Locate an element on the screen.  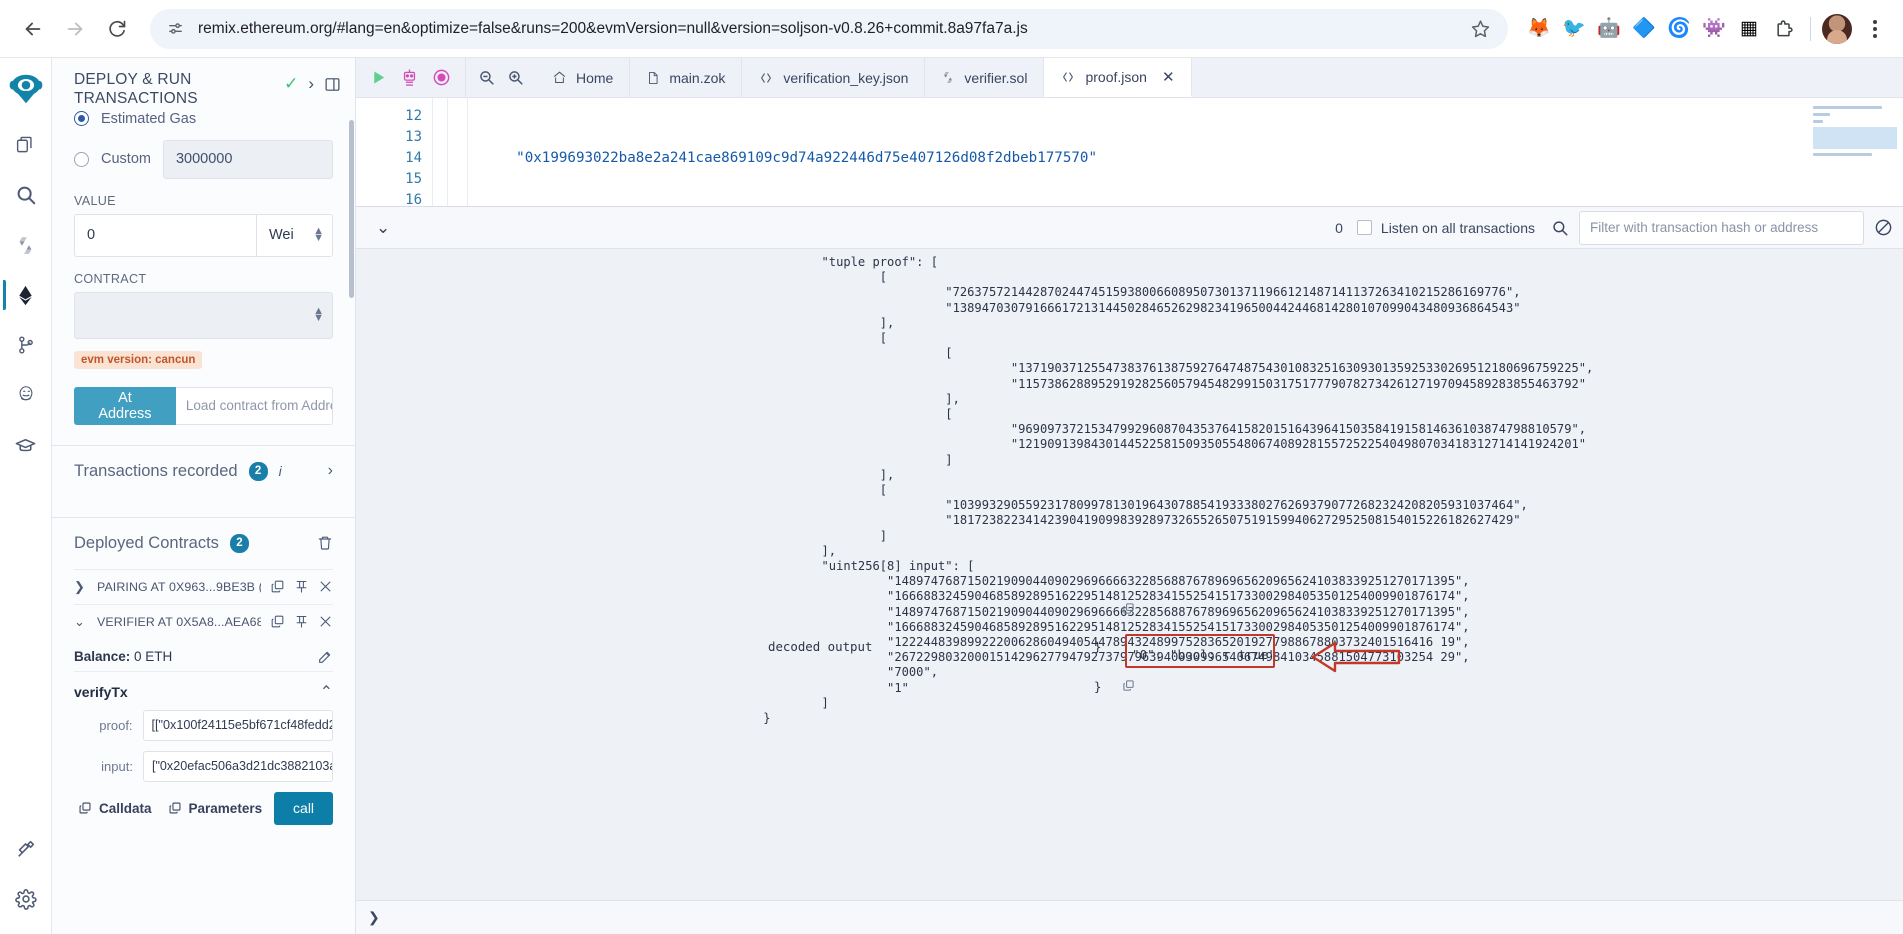
contract-select: ▲ ▼ is located at coordinates (203, 315).